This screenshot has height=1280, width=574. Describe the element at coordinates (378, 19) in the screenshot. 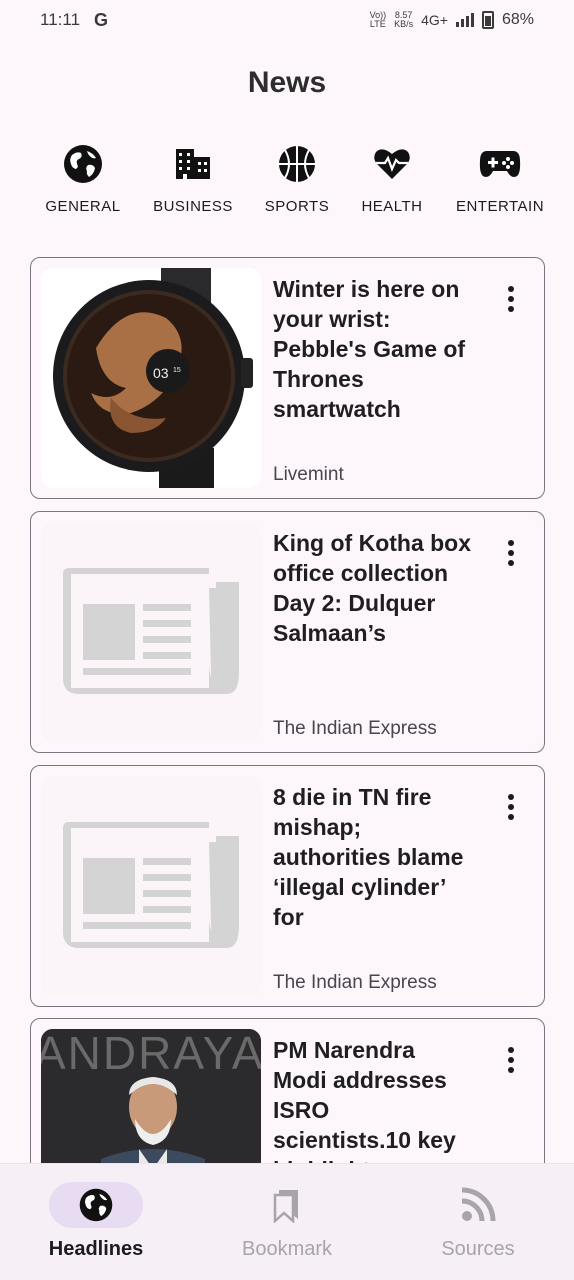

I see `volte-icon: Vo)) LTE` at that location.